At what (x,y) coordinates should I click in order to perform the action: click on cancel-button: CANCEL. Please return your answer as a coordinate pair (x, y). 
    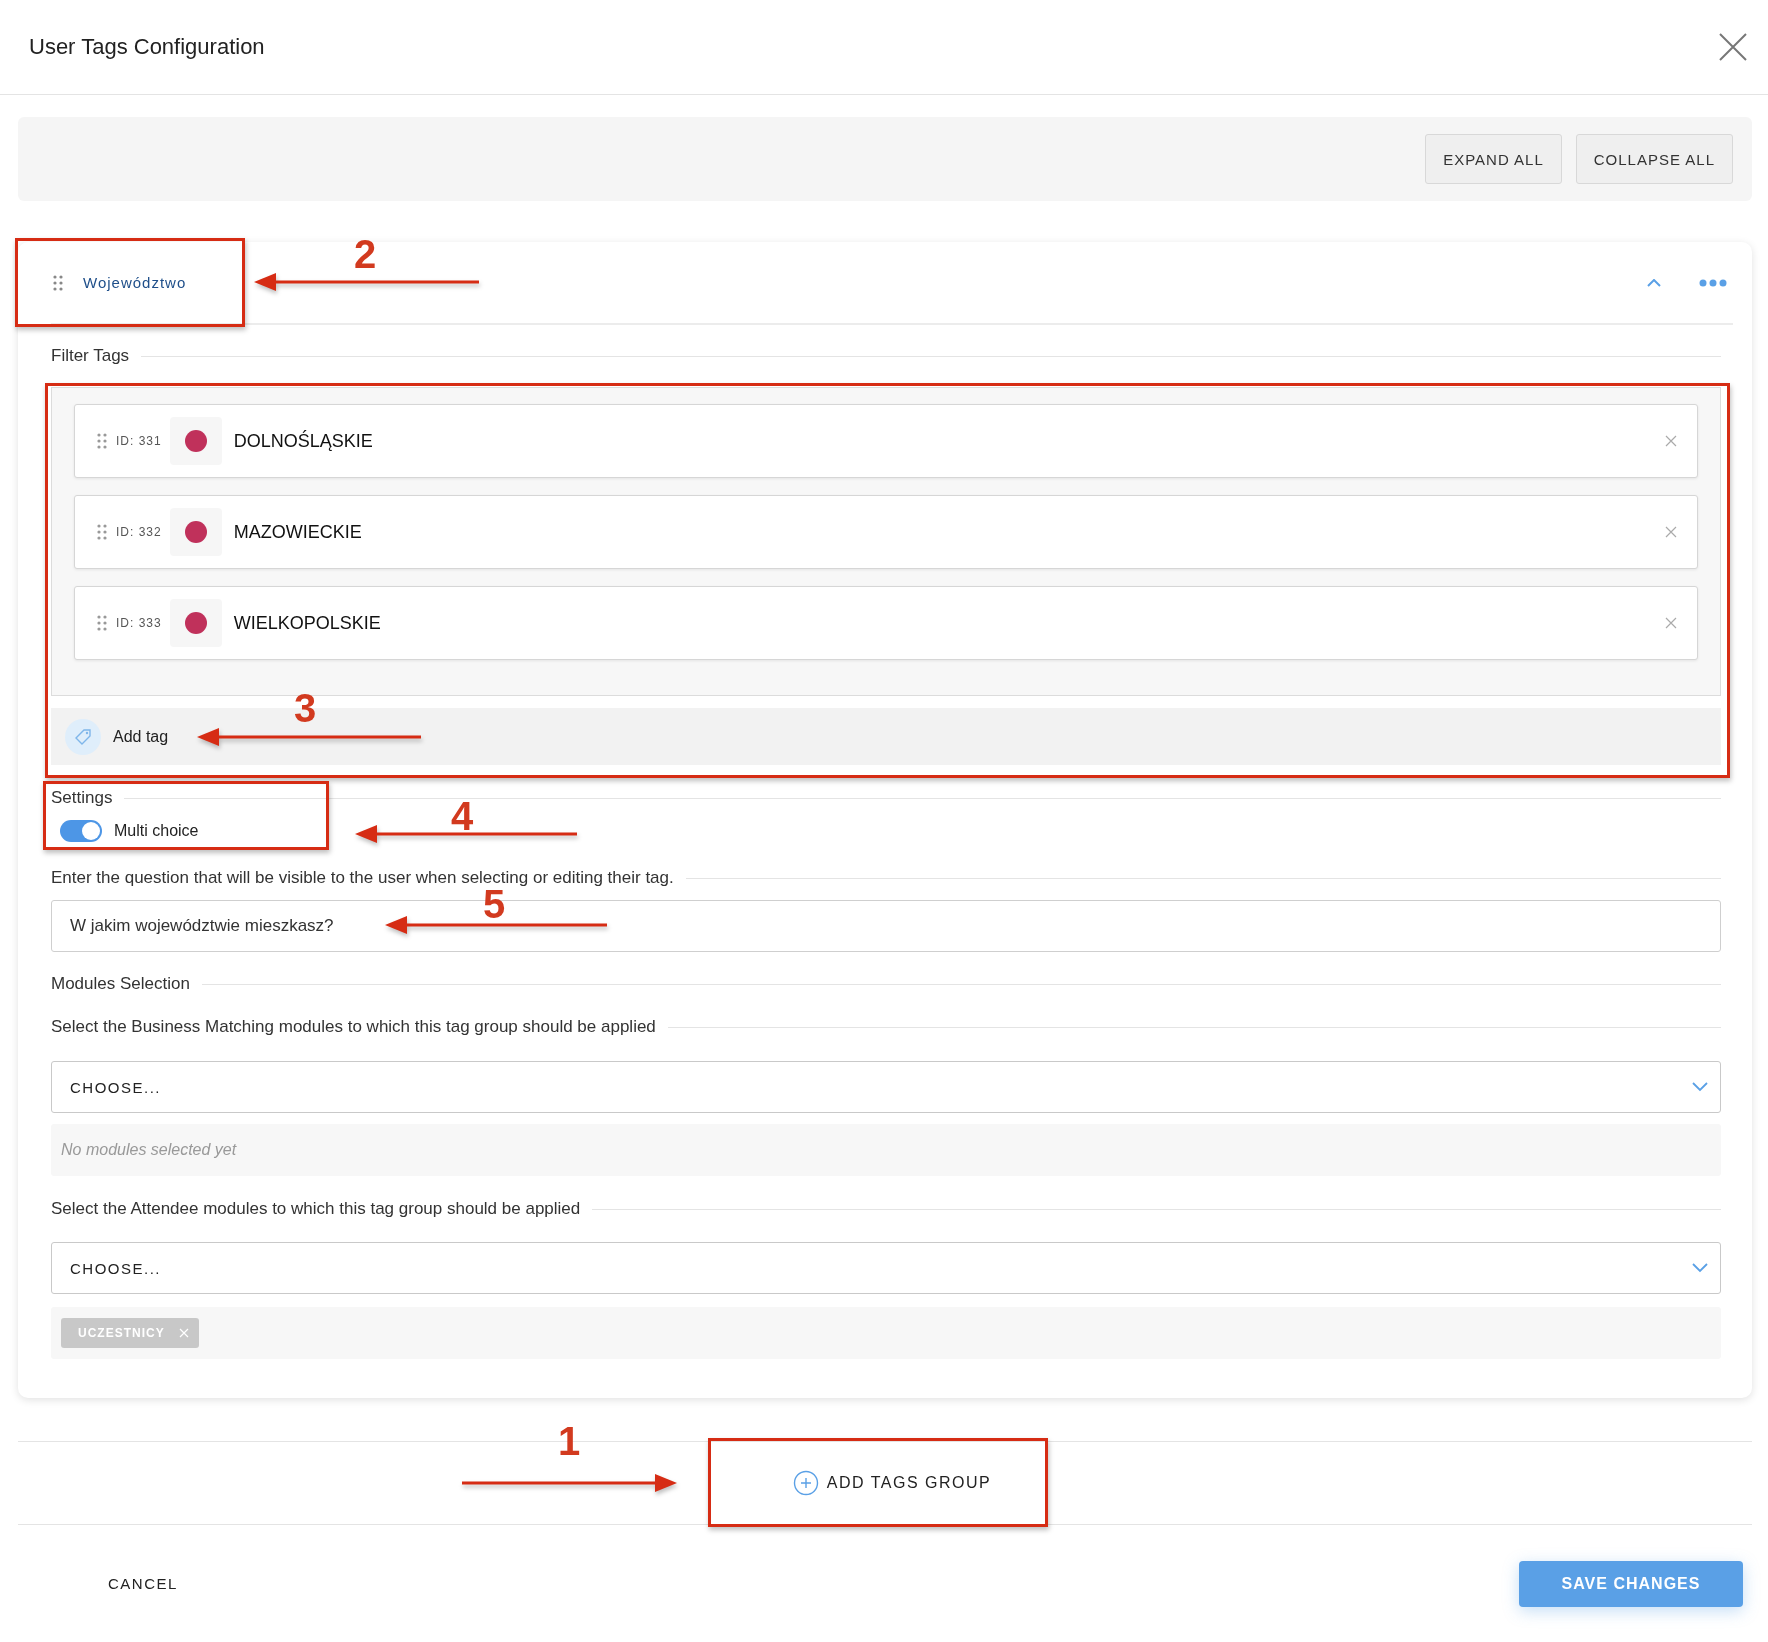
    Looking at the image, I should click on (143, 1583).